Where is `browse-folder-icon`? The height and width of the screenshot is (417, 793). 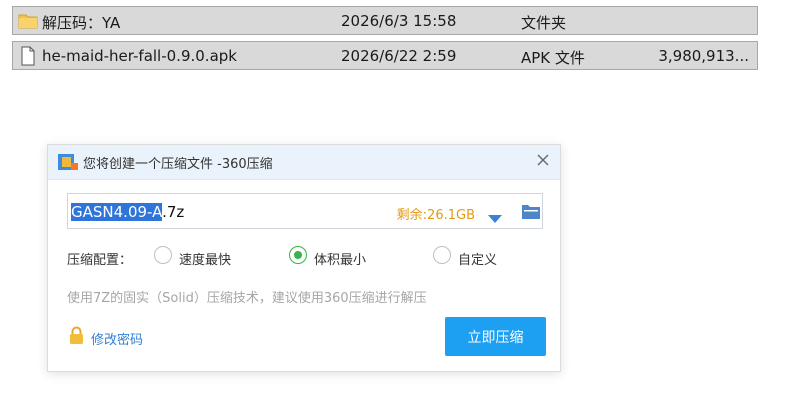
browse-folder-icon is located at coordinates (531, 211).